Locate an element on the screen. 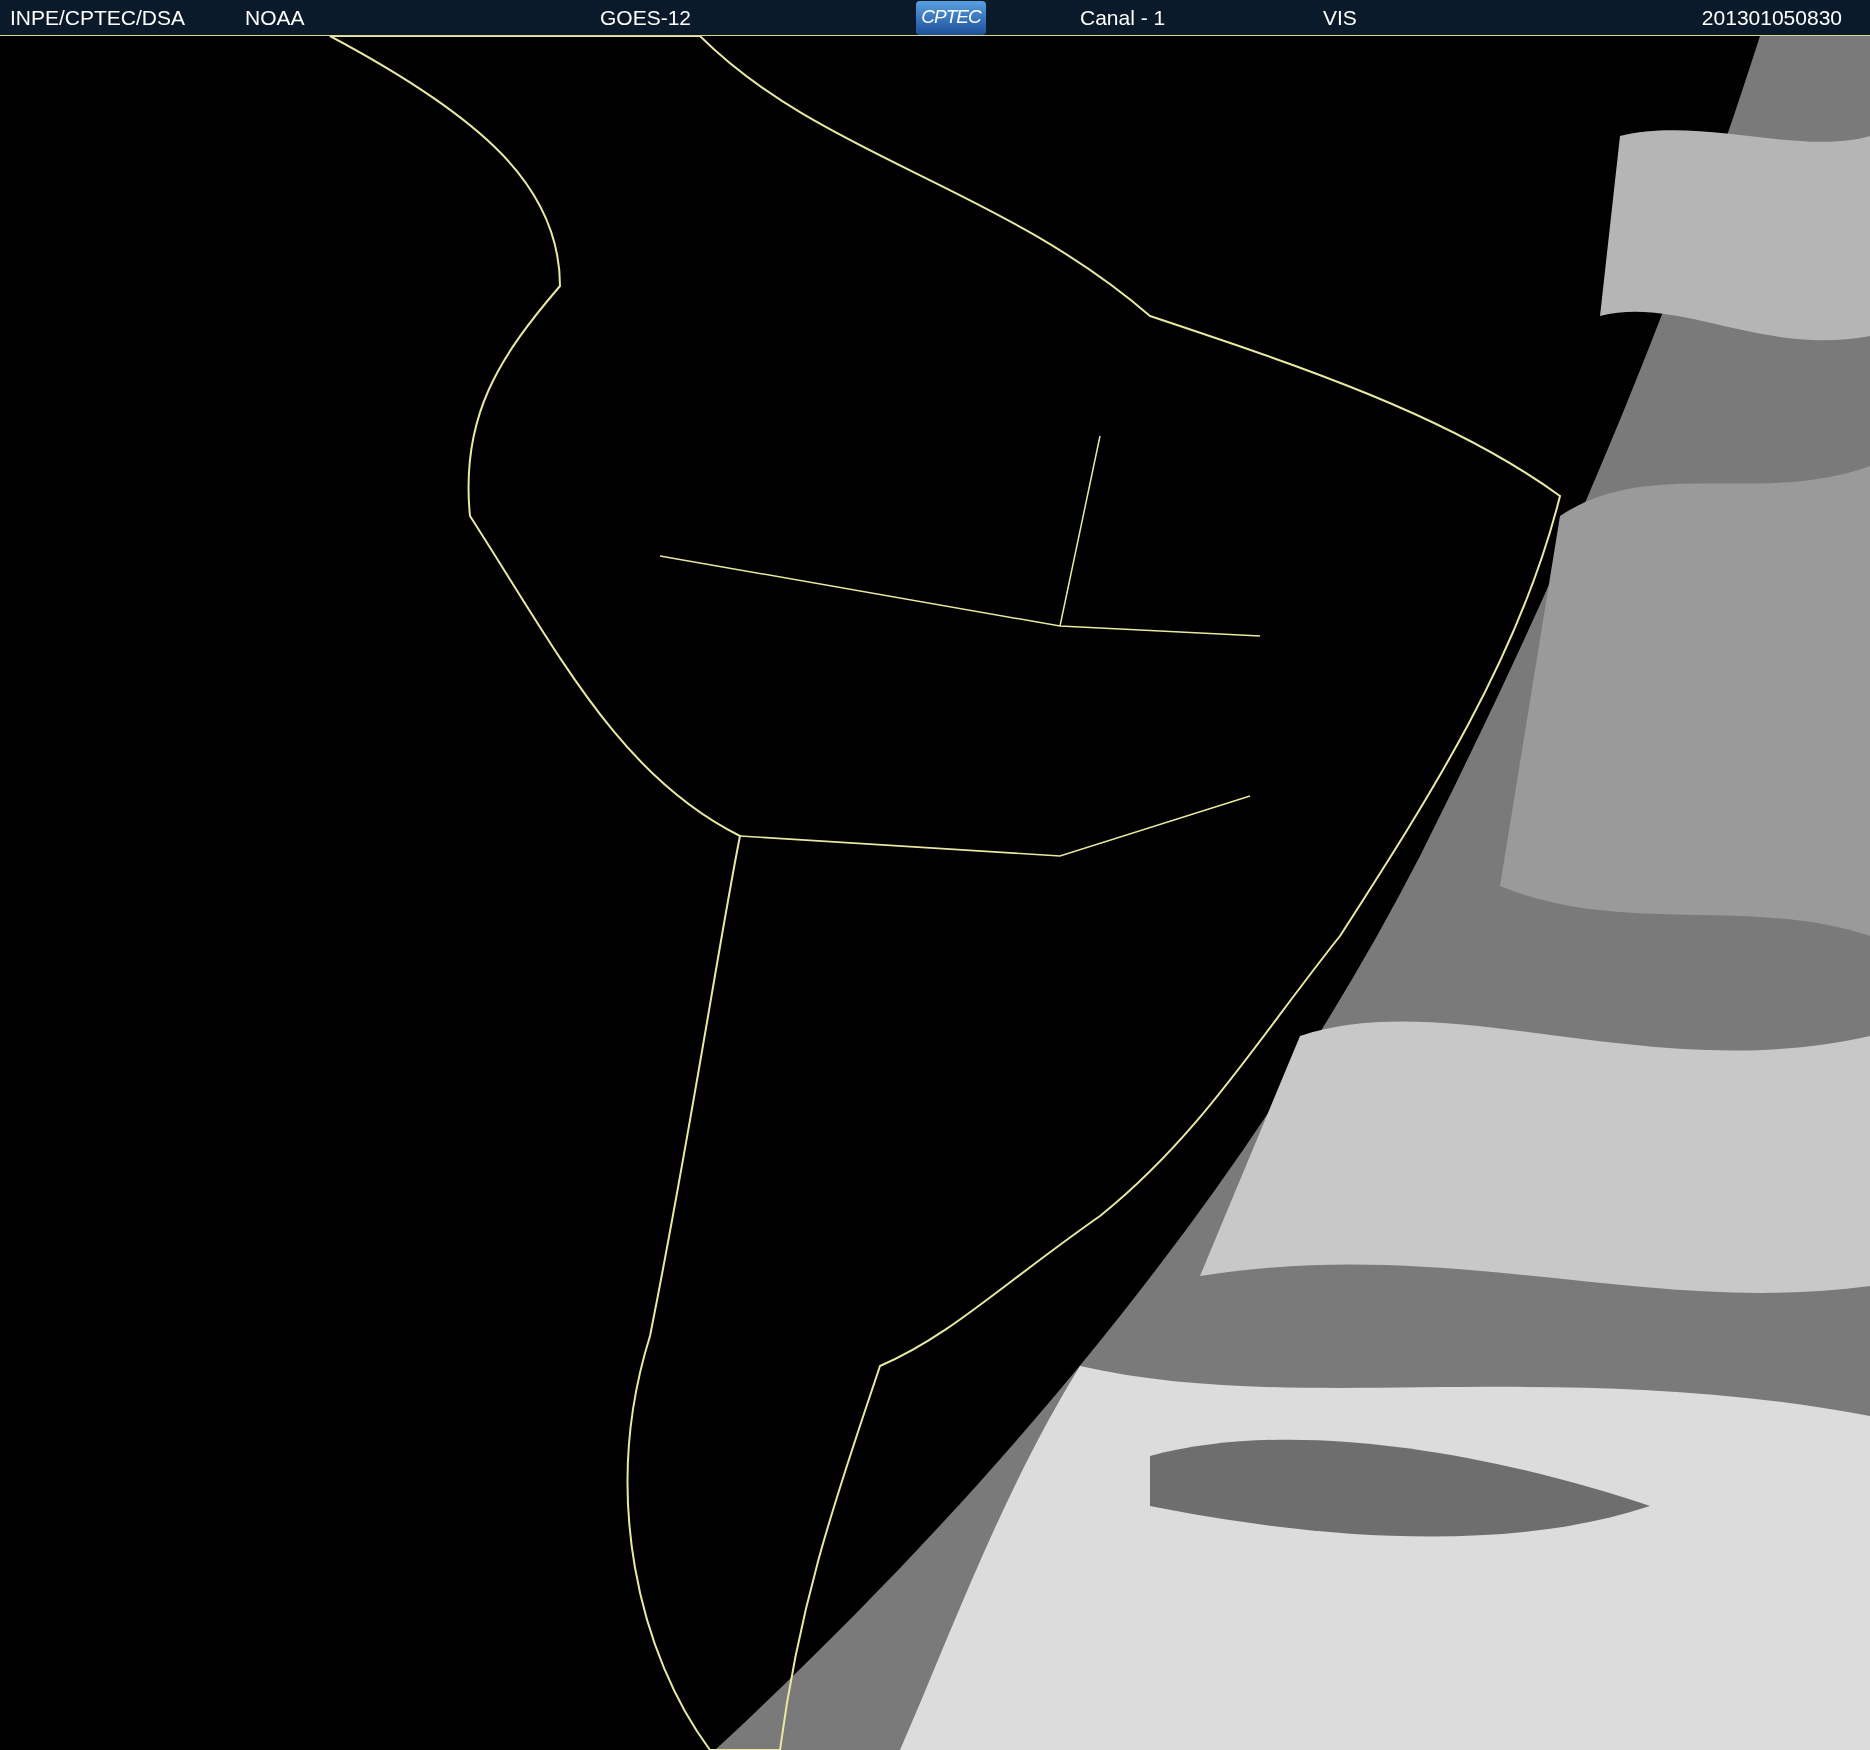 The height and width of the screenshot is (1750, 1870). agency-logo: CPTEC is located at coordinates (951, 17).